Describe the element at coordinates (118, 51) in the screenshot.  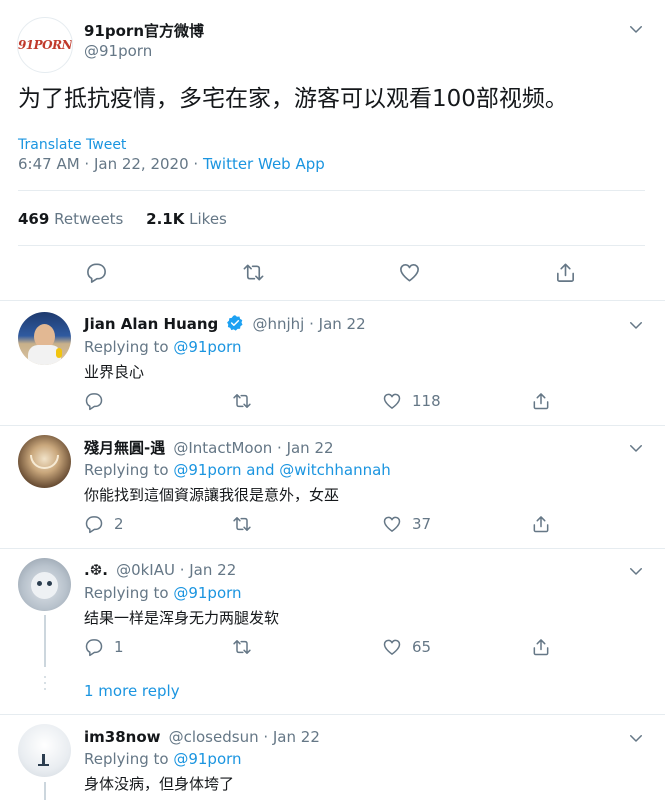
I see `handle: @91porn` at that location.